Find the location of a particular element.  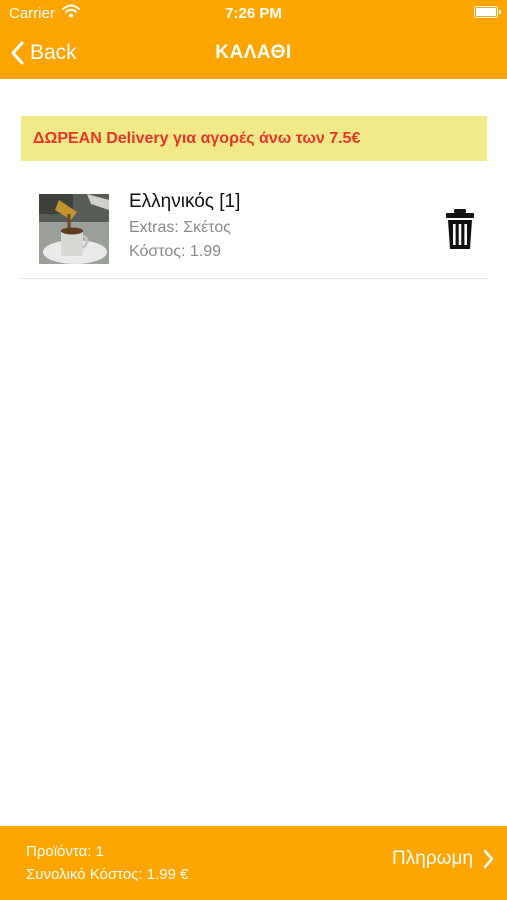

pay-label: Πληρωμη is located at coordinates (432, 858).